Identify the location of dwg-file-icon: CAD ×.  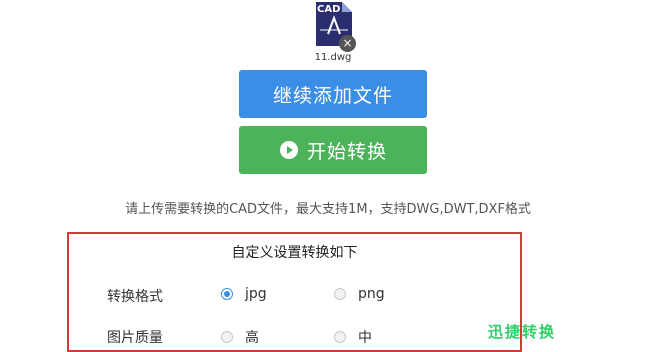
(335, 27).